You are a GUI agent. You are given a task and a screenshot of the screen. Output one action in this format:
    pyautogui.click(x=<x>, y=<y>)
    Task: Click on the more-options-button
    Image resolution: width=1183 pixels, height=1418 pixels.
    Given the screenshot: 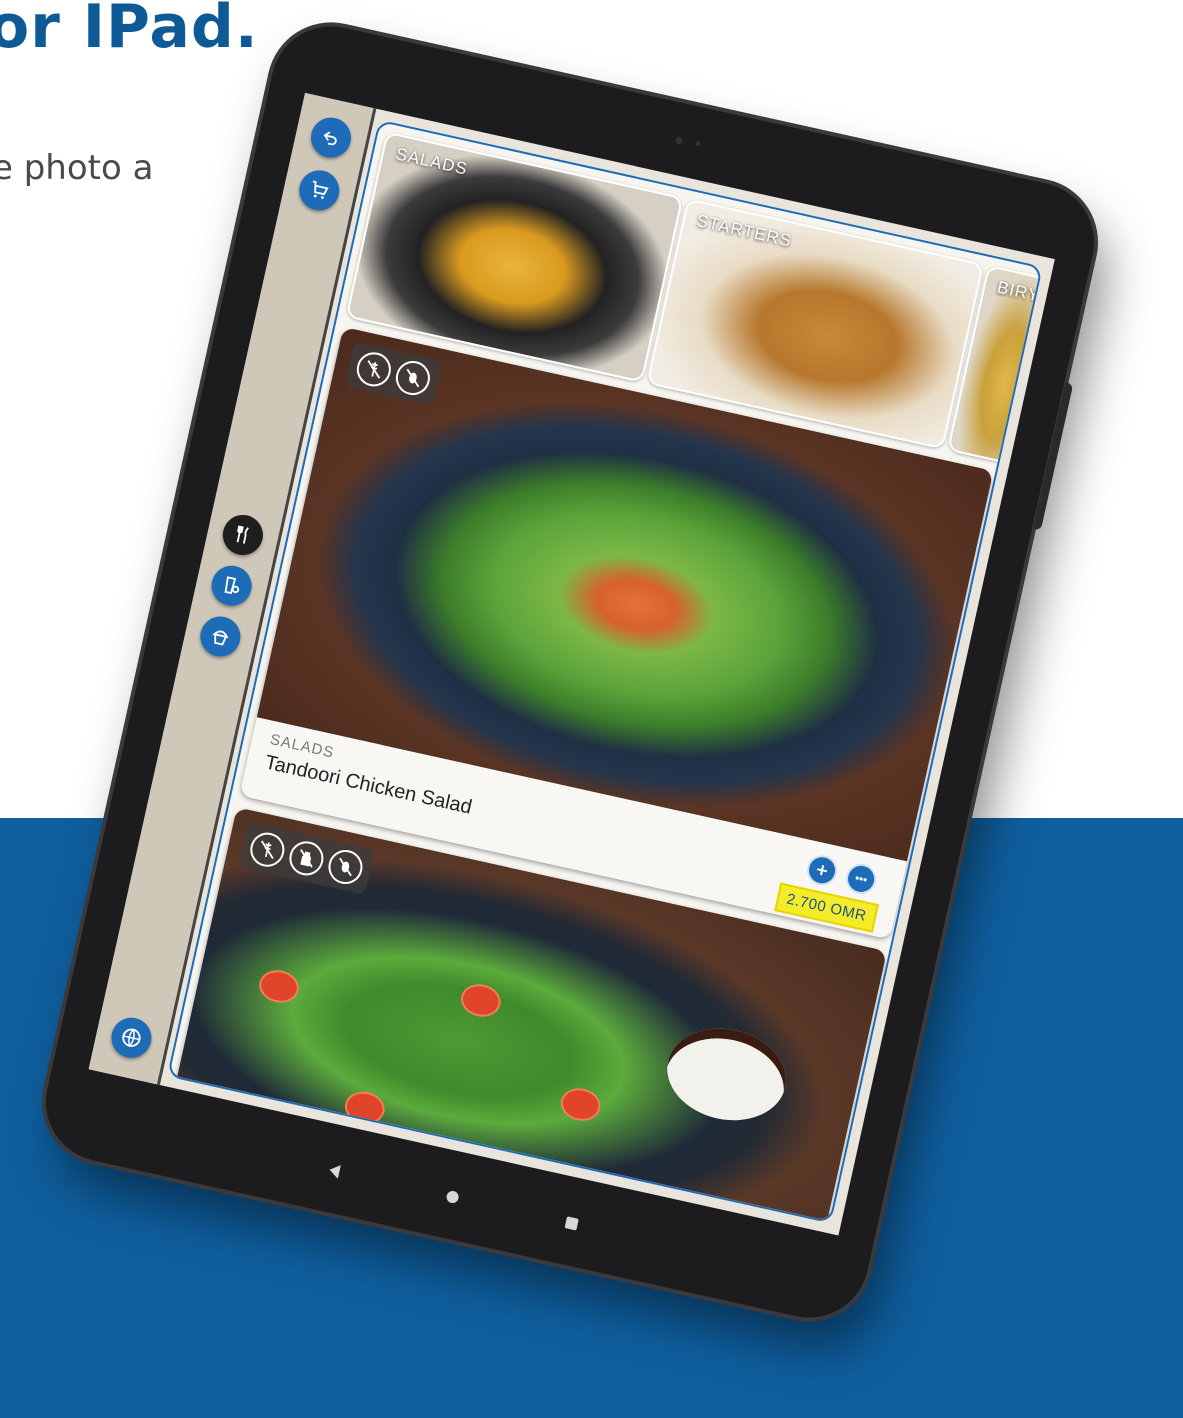 What is the action you would take?
    pyautogui.click(x=861, y=879)
    